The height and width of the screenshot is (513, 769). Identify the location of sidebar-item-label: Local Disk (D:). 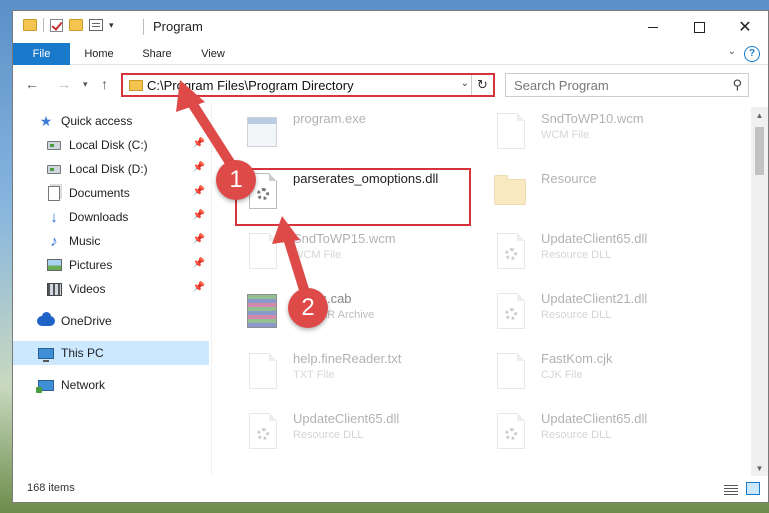
(108, 169).